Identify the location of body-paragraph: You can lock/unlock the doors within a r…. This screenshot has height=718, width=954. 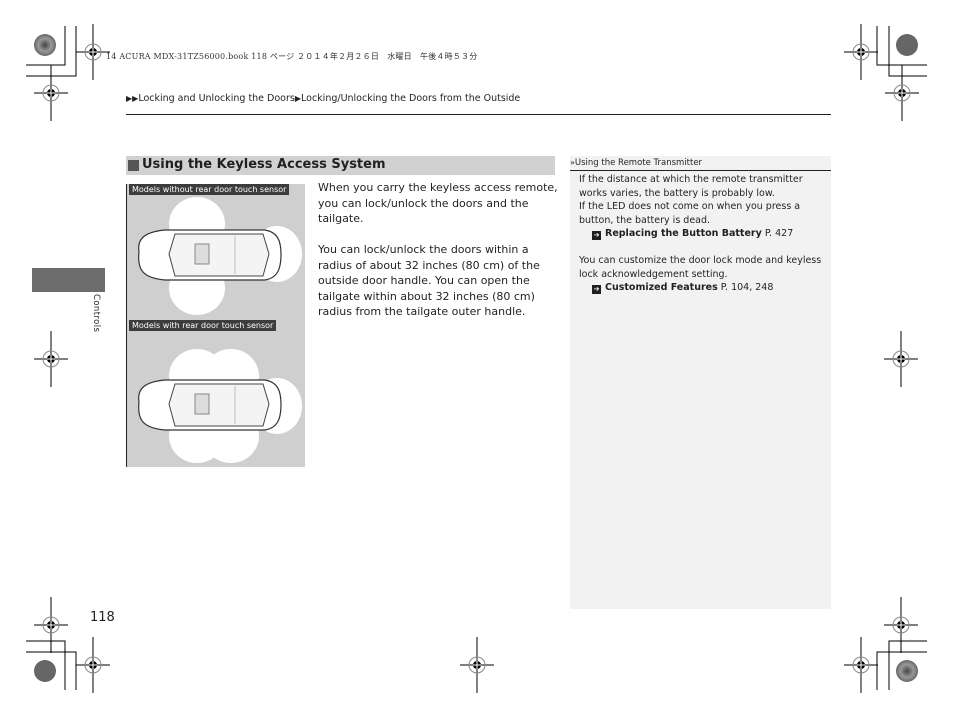
(429, 280).